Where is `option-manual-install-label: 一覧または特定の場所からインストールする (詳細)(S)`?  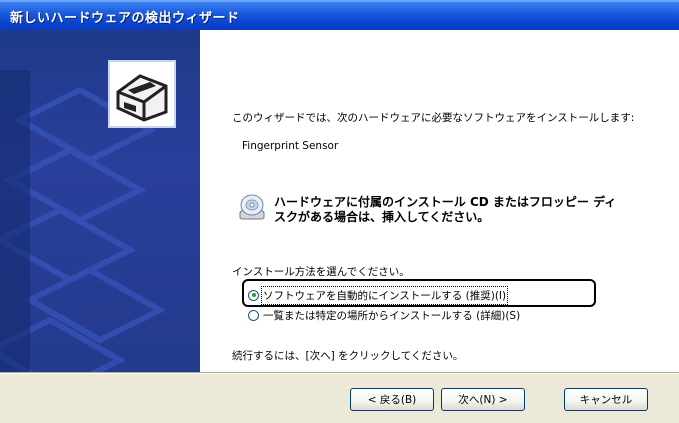
option-manual-install-label: 一覧または特定の場所からインストールする (詳細)(S) is located at coordinates (391, 315).